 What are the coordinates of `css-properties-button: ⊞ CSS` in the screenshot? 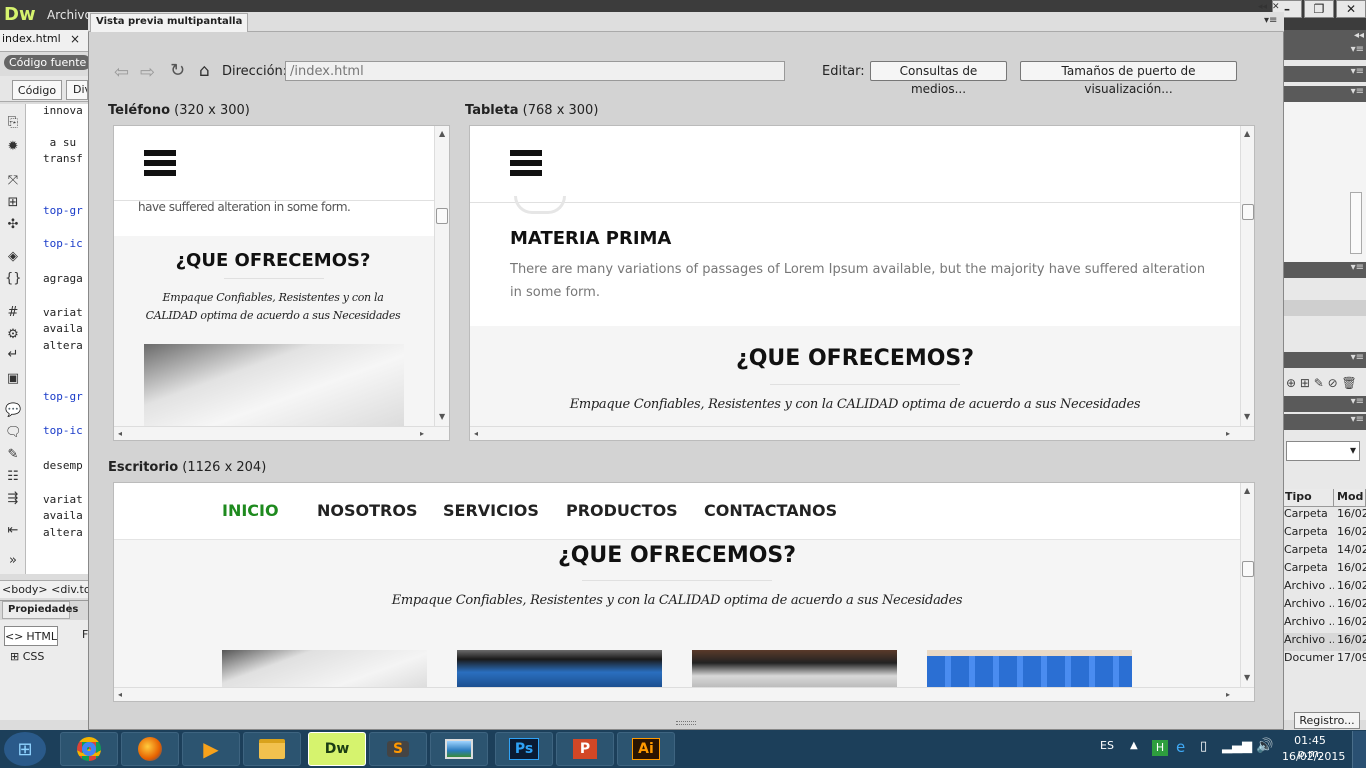 It's located at (27, 656).